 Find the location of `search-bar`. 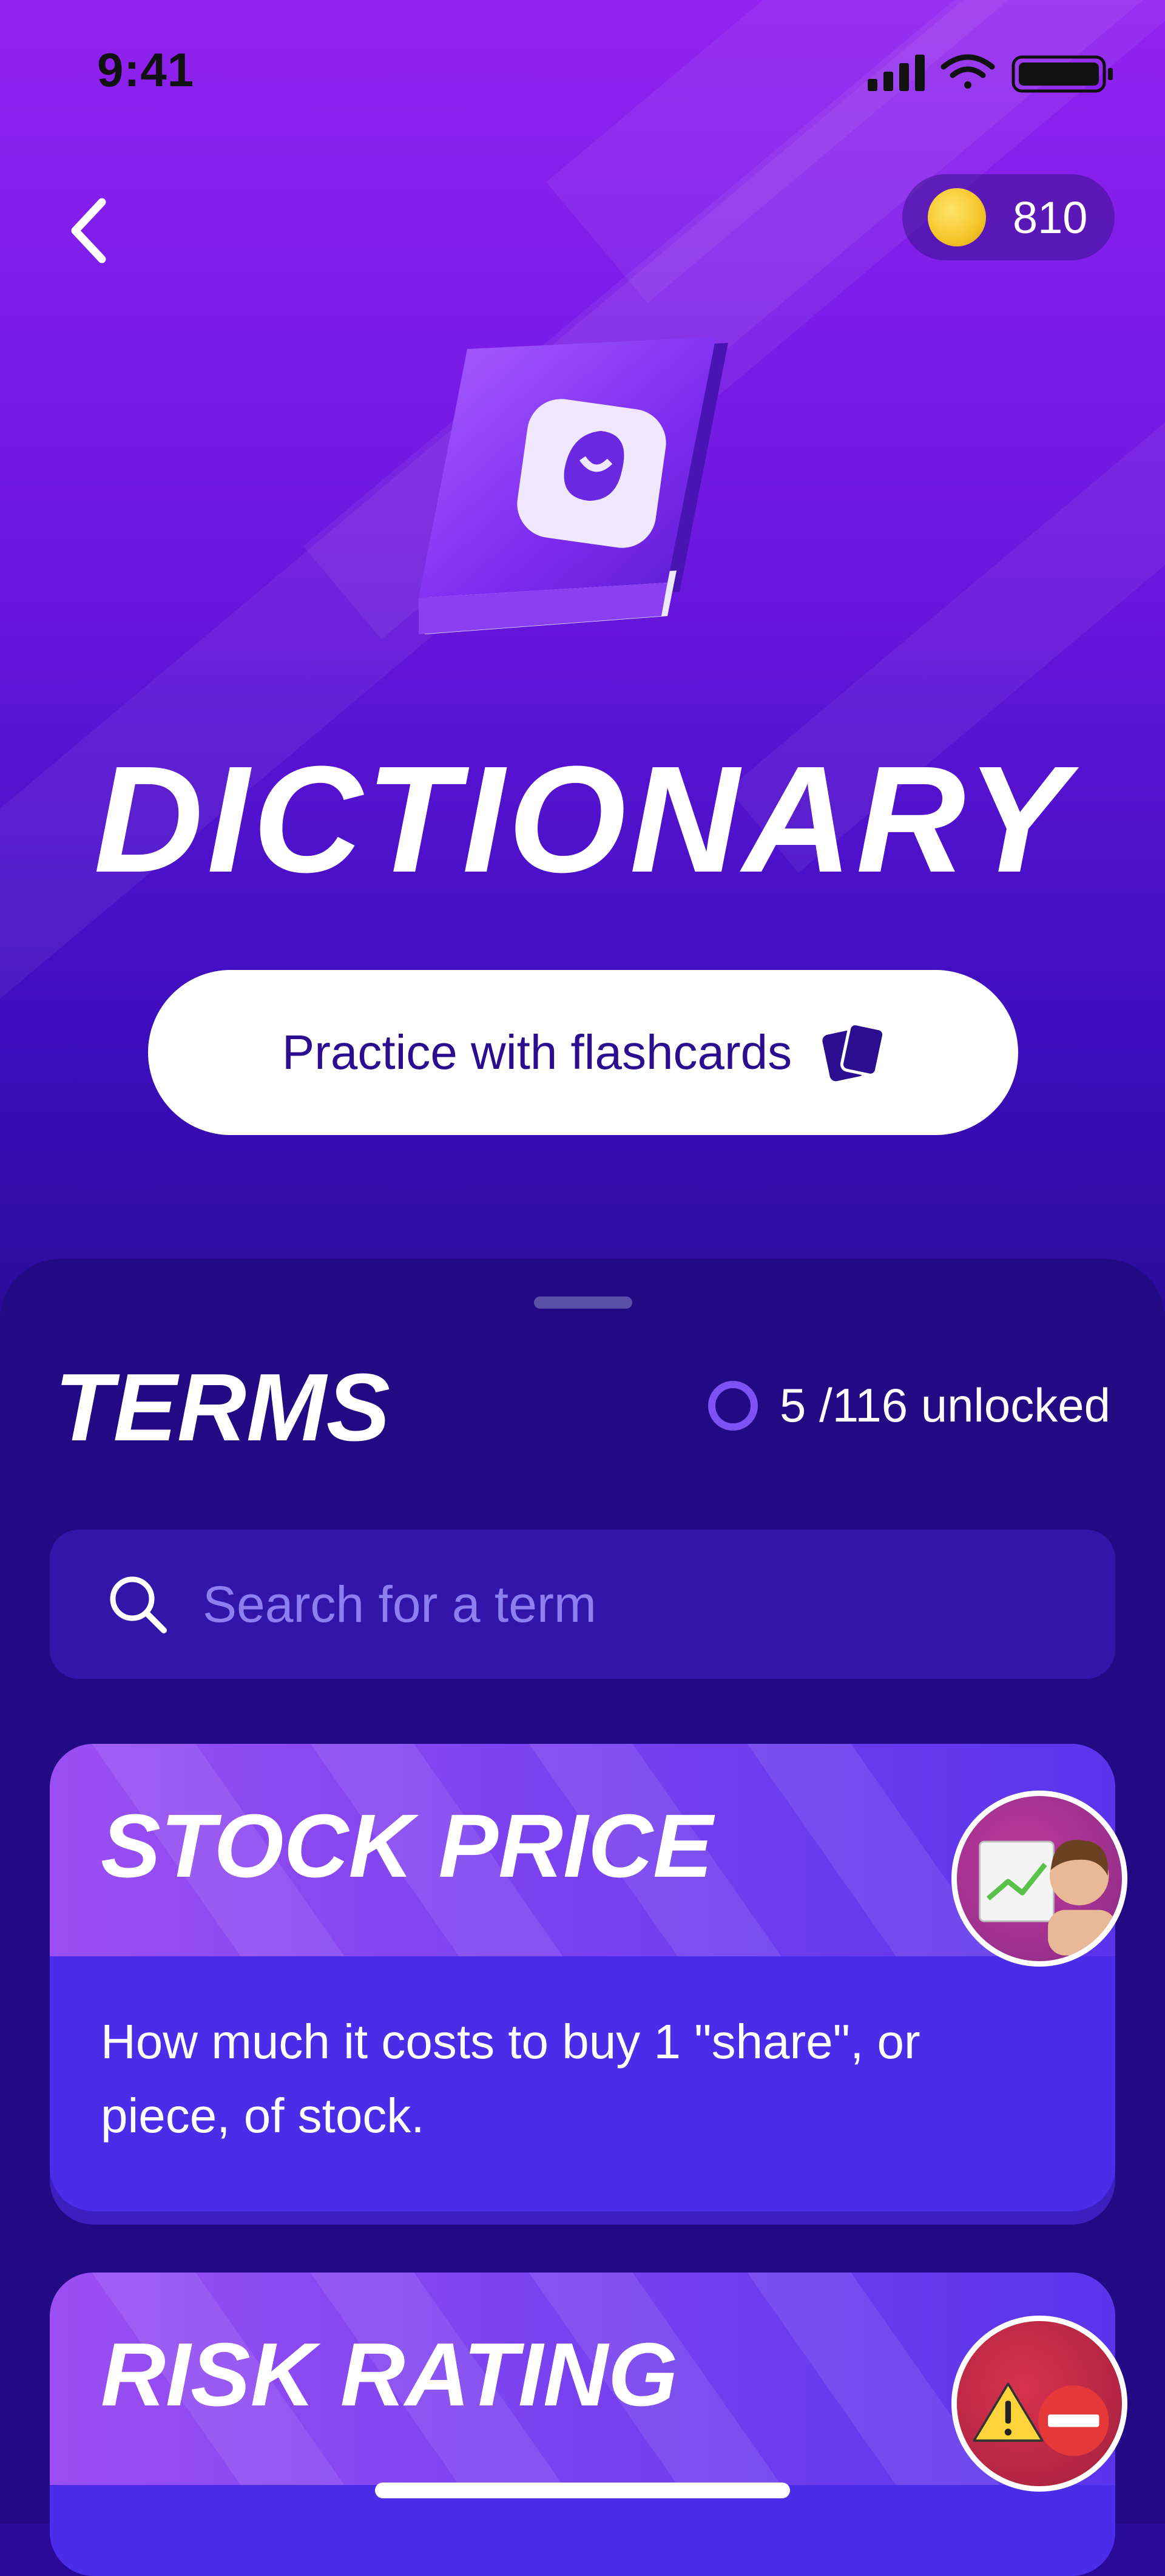

search-bar is located at coordinates (582, 1605).